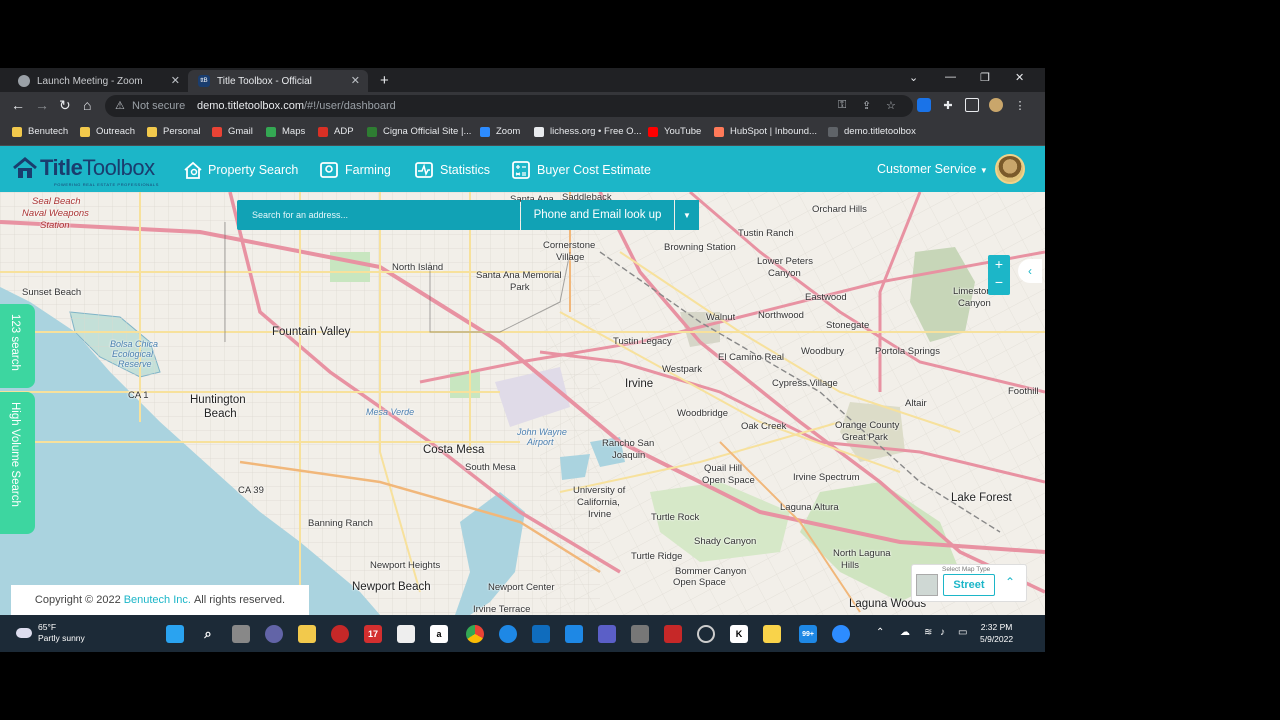  What do you see at coordinates (607, 634) in the screenshot?
I see `teams-icon` at bounding box center [607, 634].